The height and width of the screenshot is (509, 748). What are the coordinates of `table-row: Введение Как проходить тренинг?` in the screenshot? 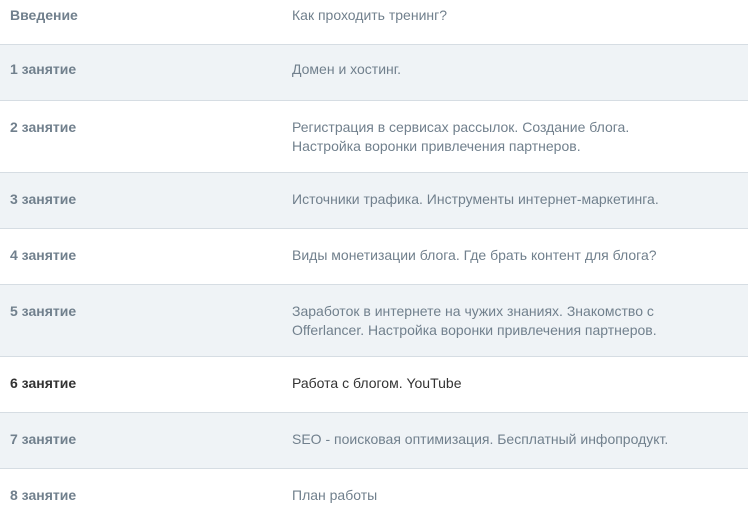 It's located at (374, 22).